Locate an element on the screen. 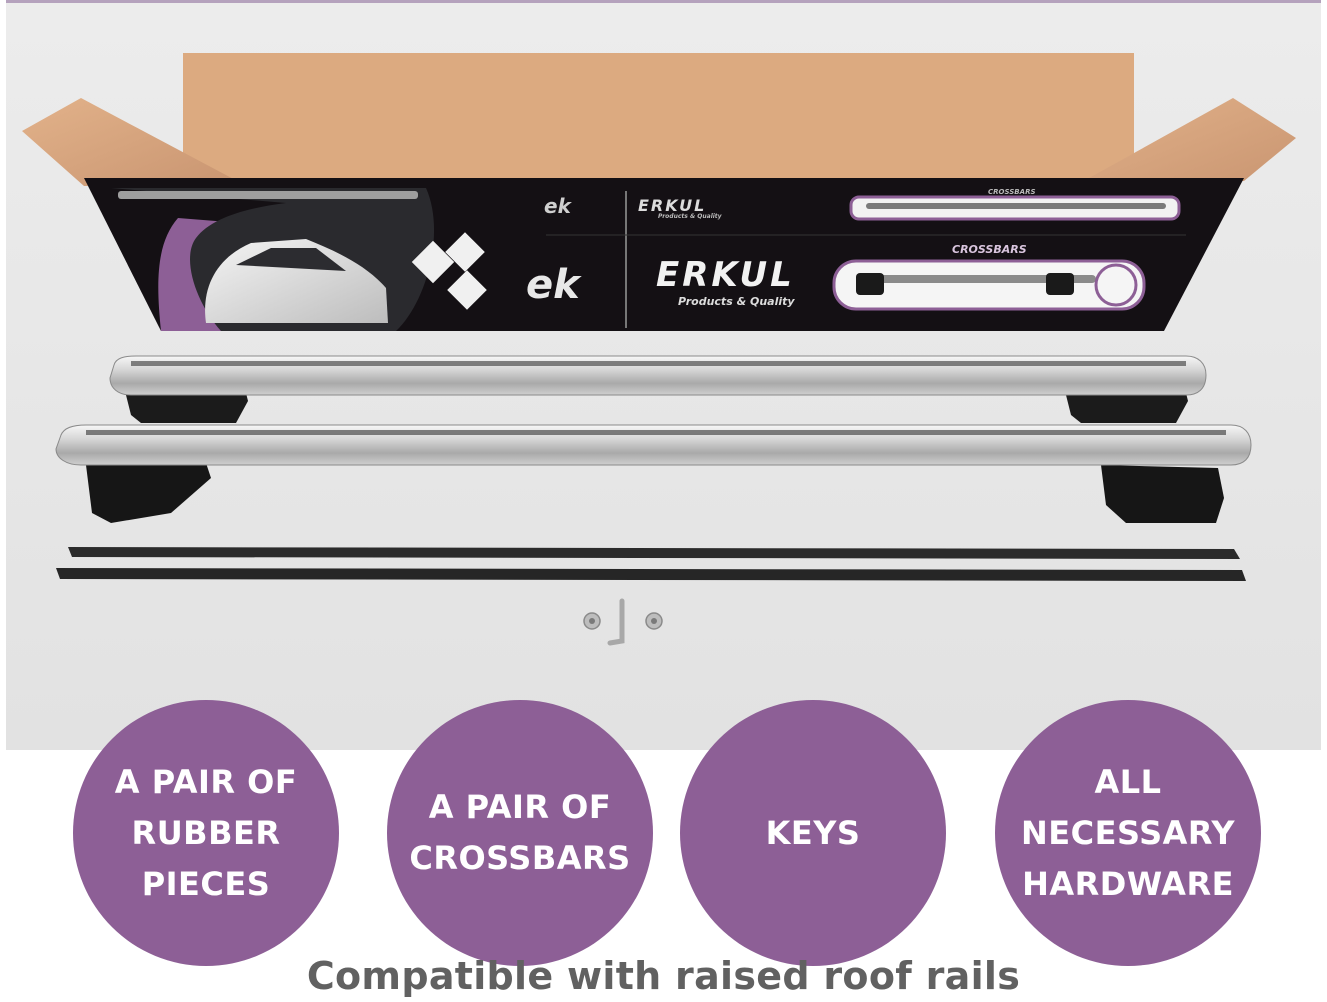  feature-circle-keys: KEYS is located at coordinates (813, 833).